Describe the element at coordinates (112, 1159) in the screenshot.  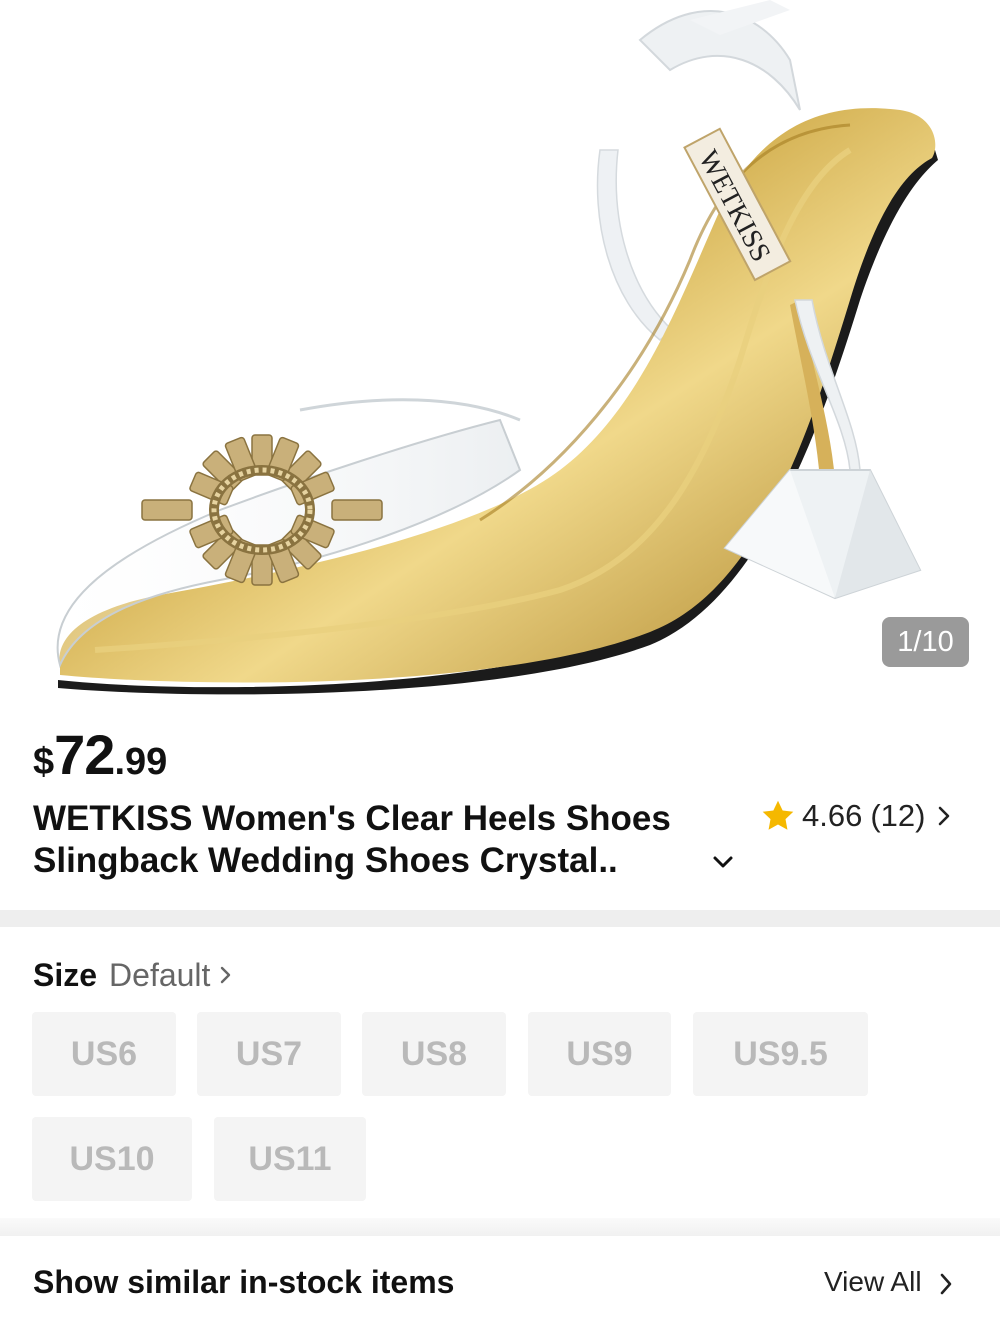
I see `size-option-us10: US10` at that location.